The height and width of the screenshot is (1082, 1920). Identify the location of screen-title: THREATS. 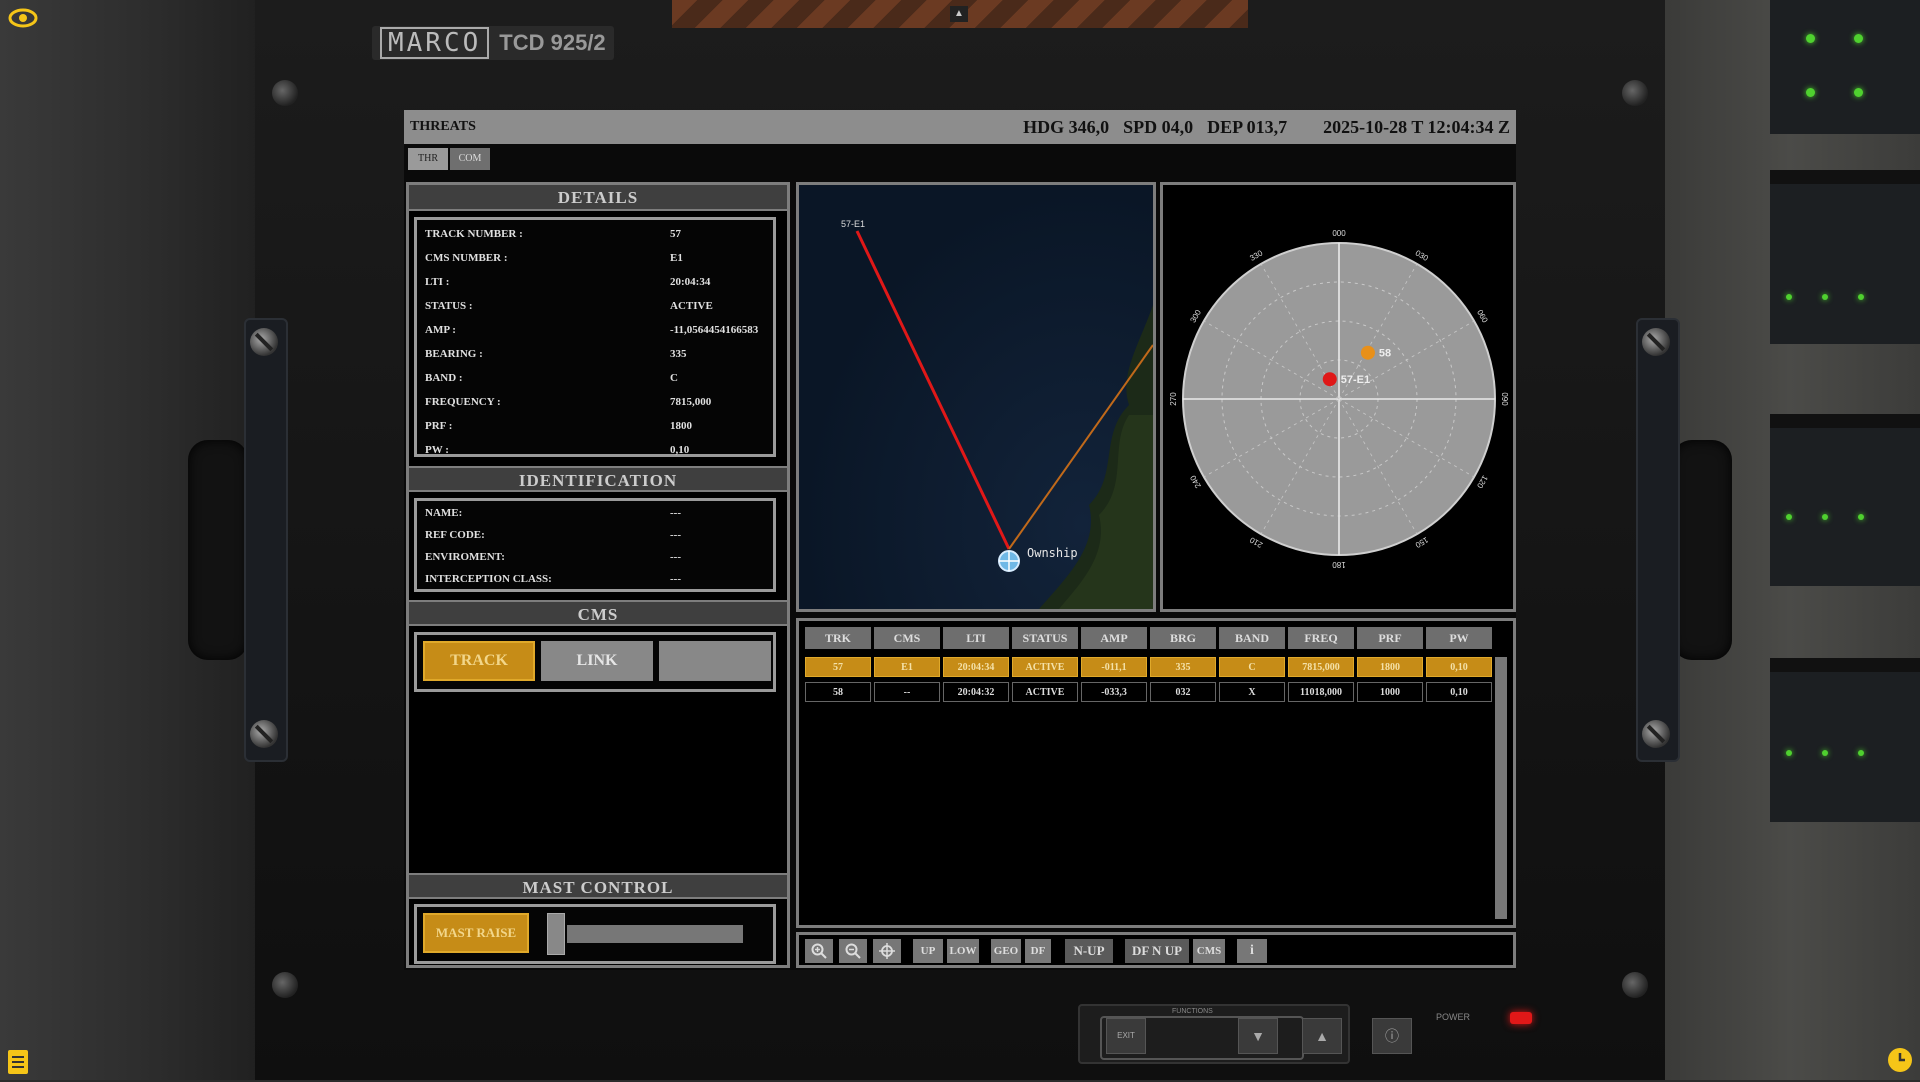
(443, 126).